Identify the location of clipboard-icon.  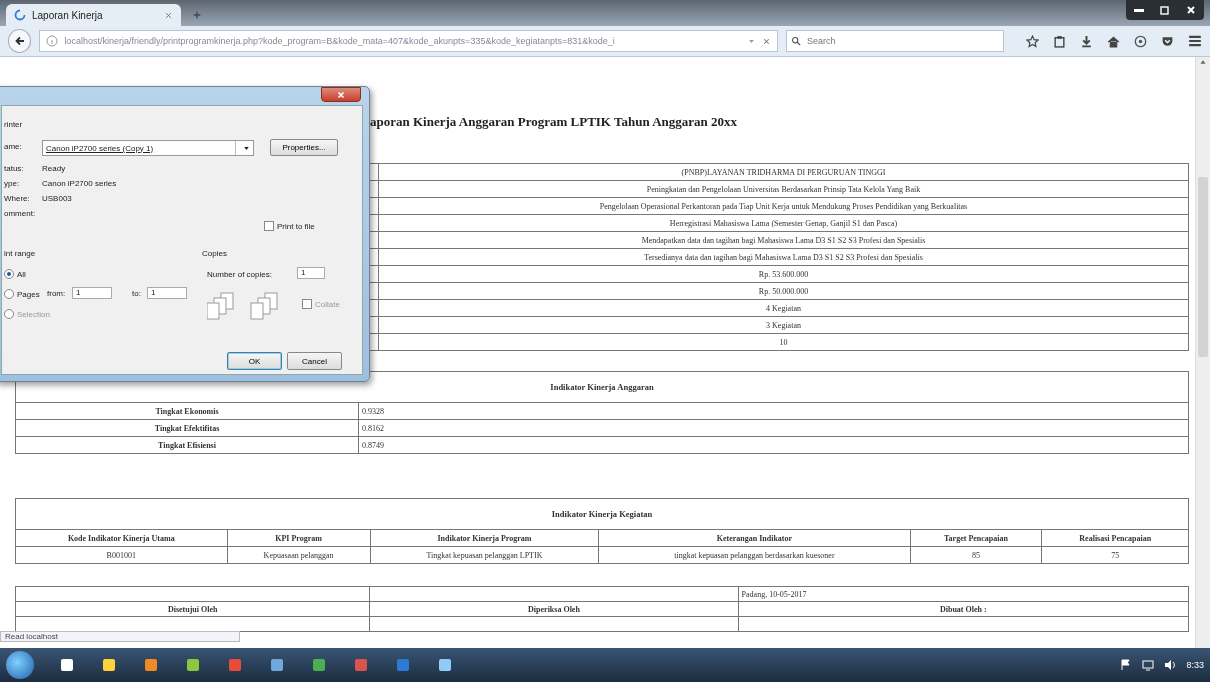
(1059, 41).